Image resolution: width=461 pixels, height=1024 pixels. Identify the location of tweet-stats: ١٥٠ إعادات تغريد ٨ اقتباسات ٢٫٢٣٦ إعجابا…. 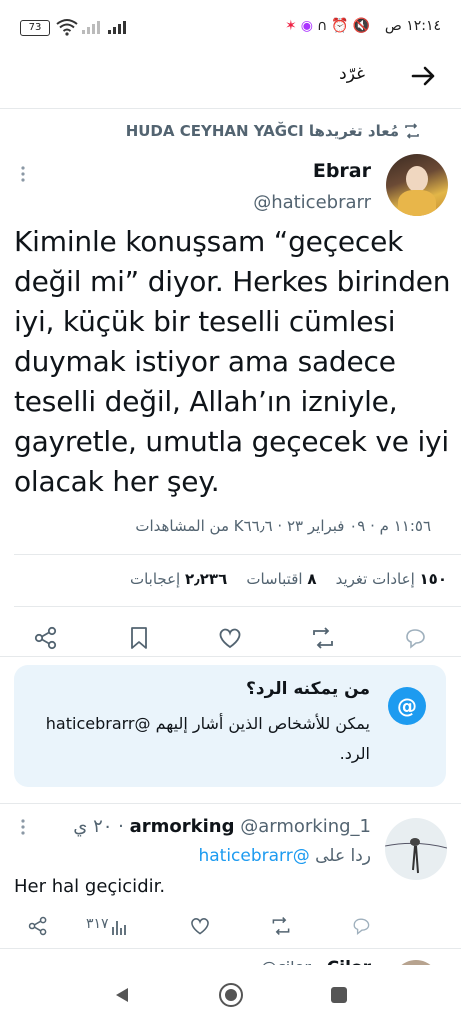
(288, 579).